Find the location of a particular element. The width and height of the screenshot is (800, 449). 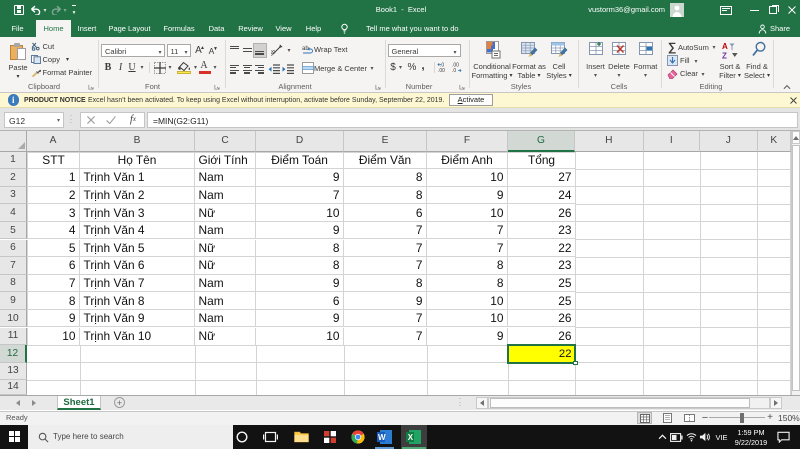

svg-text: X is located at coordinates (411, 437).